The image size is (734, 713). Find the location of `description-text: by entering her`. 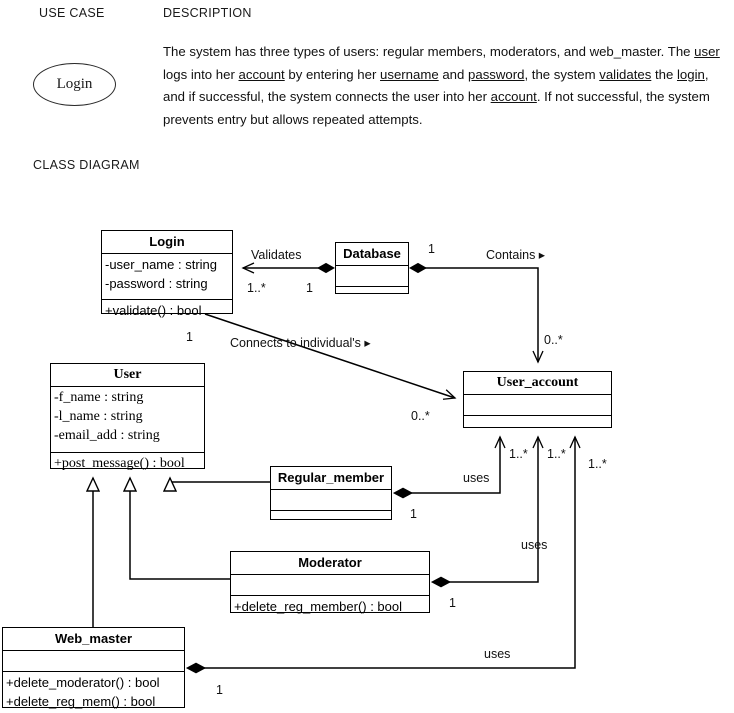

description-text: by entering her is located at coordinates (332, 74).